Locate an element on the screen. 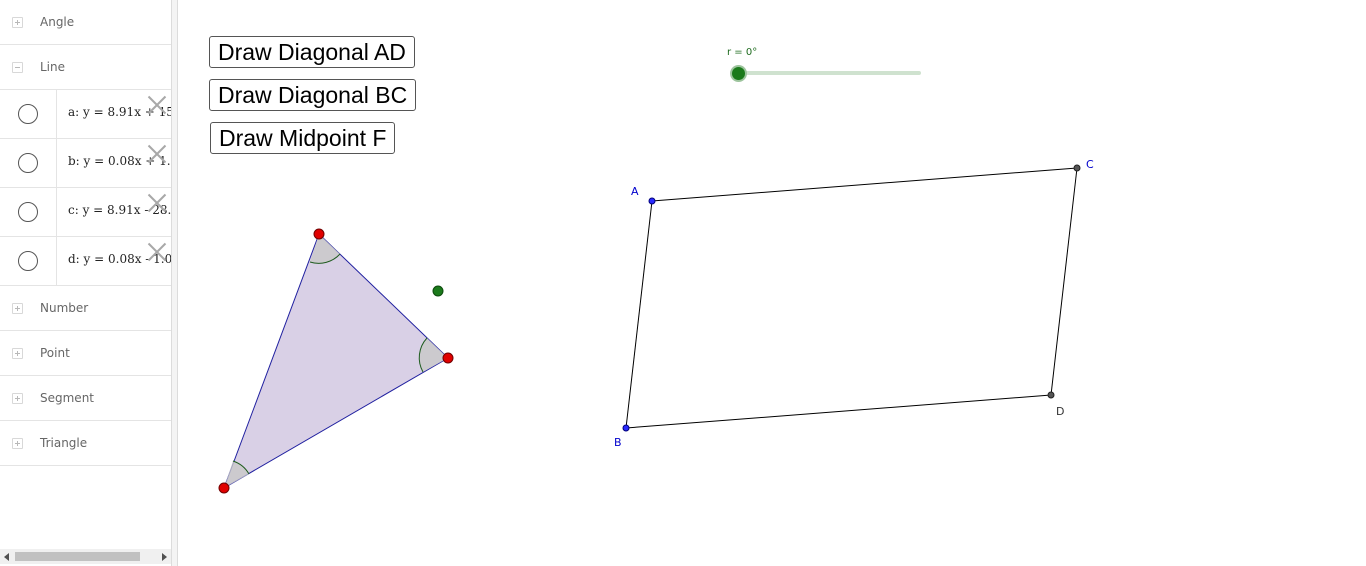 The height and width of the screenshot is (566, 1366). point-label-b: B is located at coordinates (618, 442).